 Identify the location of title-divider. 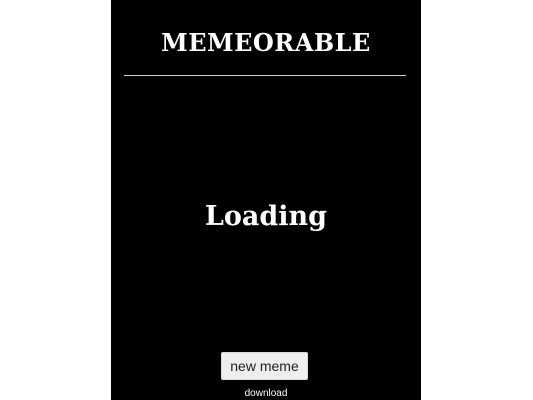
(265, 75).